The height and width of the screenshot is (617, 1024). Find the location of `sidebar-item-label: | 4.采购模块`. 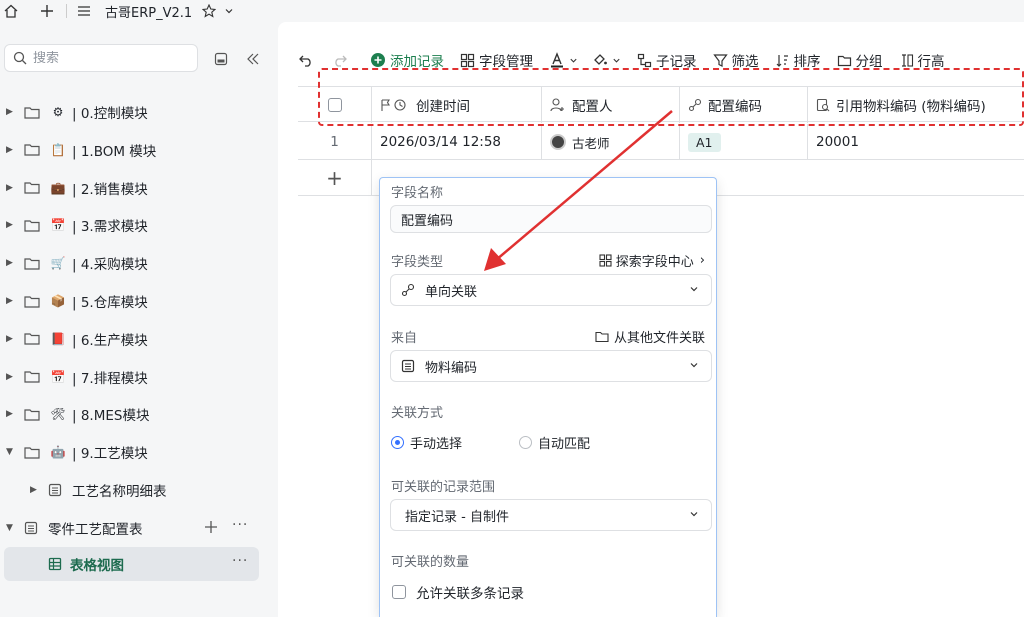

sidebar-item-label: | 4.采购模块 is located at coordinates (110, 265).